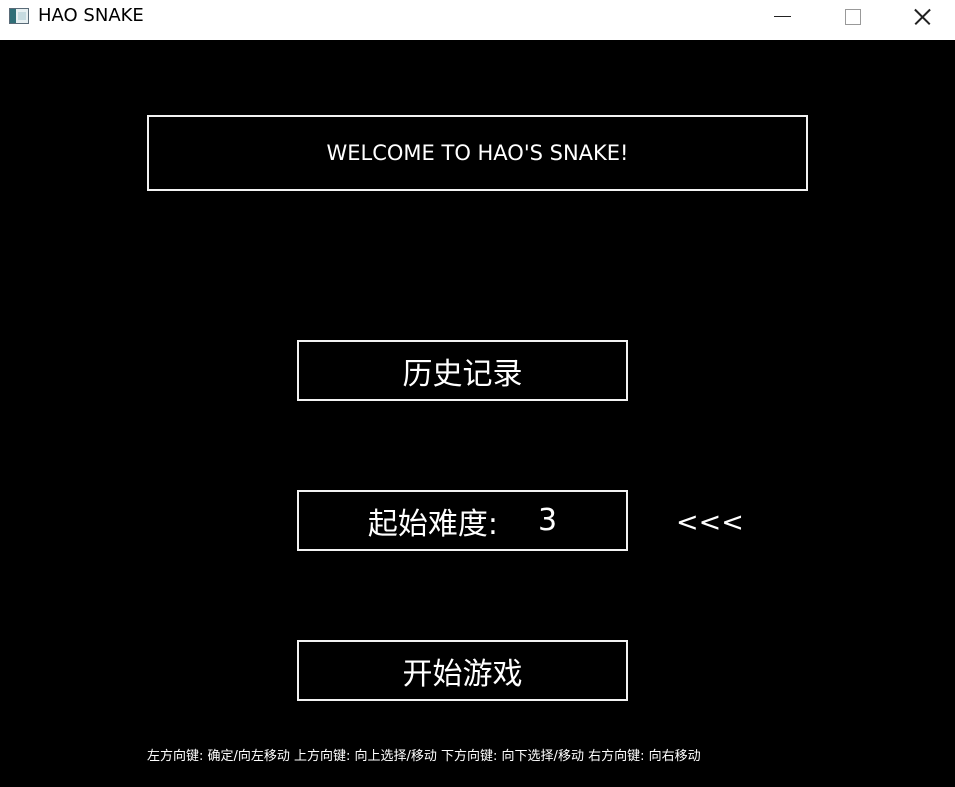 The height and width of the screenshot is (787, 955). What do you see at coordinates (19, 16) in the screenshot?
I see `app-window-icon` at bounding box center [19, 16].